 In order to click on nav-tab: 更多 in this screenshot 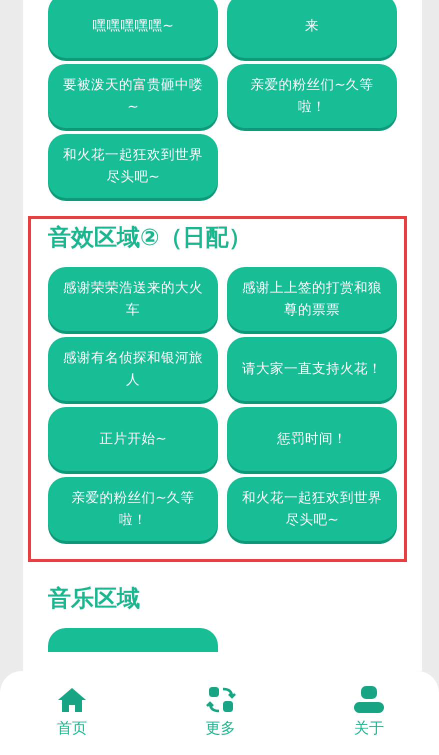, I will do `click(220, 713)`.